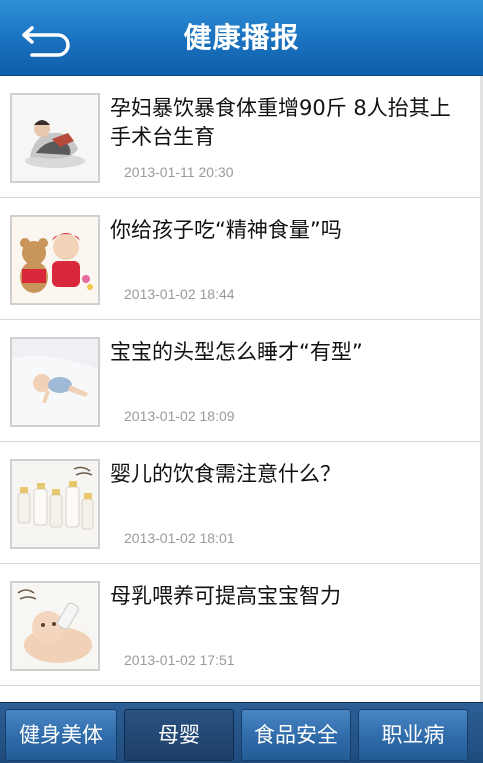 The height and width of the screenshot is (763, 483). I want to click on tab-food-safety: 食品安全, so click(296, 735).